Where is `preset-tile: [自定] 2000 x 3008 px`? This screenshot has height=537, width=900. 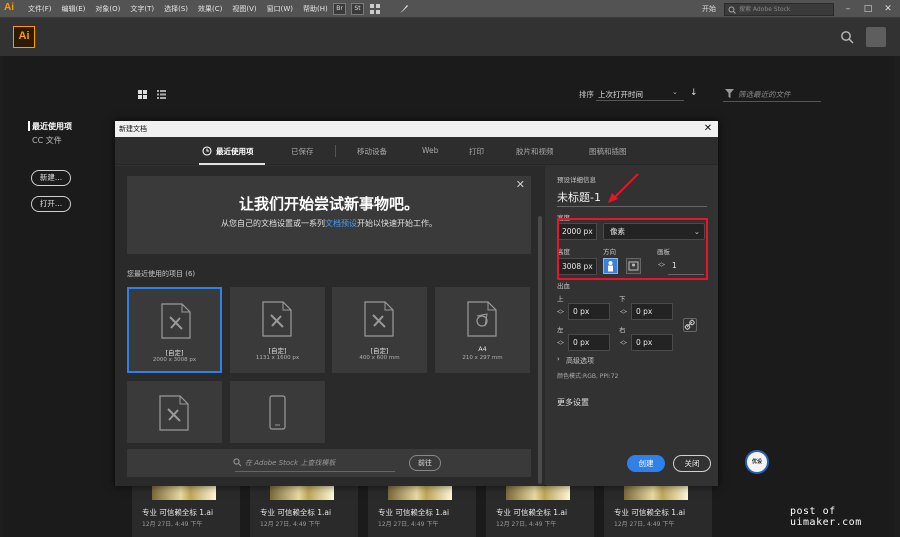
preset-tile: [自定] 2000 x 3008 px is located at coordinates (174, 330).